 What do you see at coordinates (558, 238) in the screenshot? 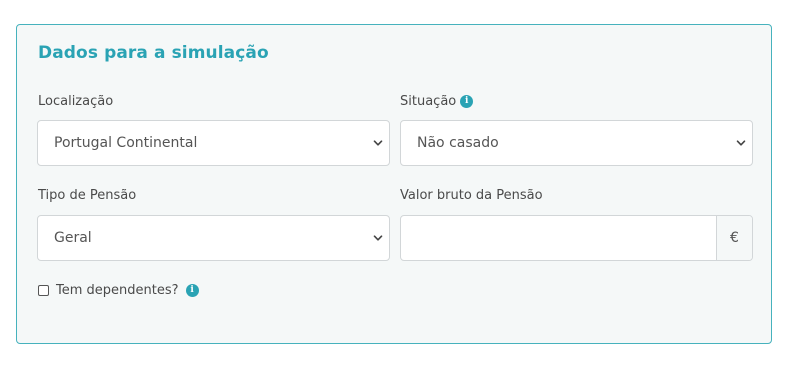
I see `valor-bruto-input` at bounding box center [558, 238].